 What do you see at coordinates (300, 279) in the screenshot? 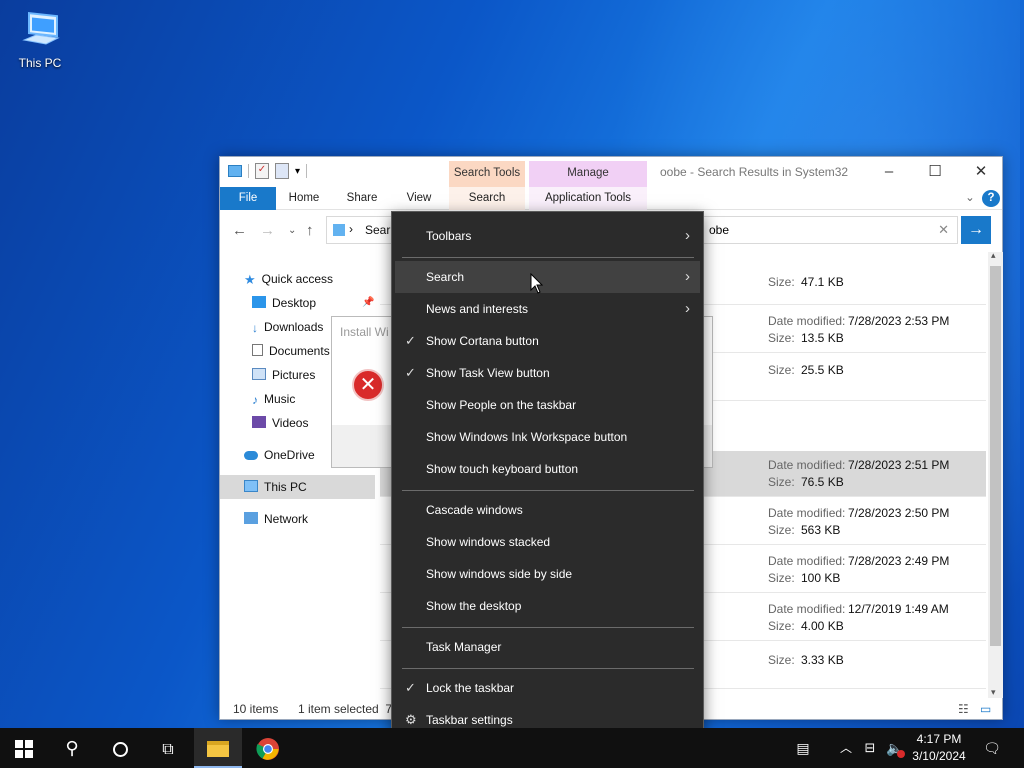
I see `sidebar-item-quick-access: ★ Quick access` at bounding box center [300, 279].